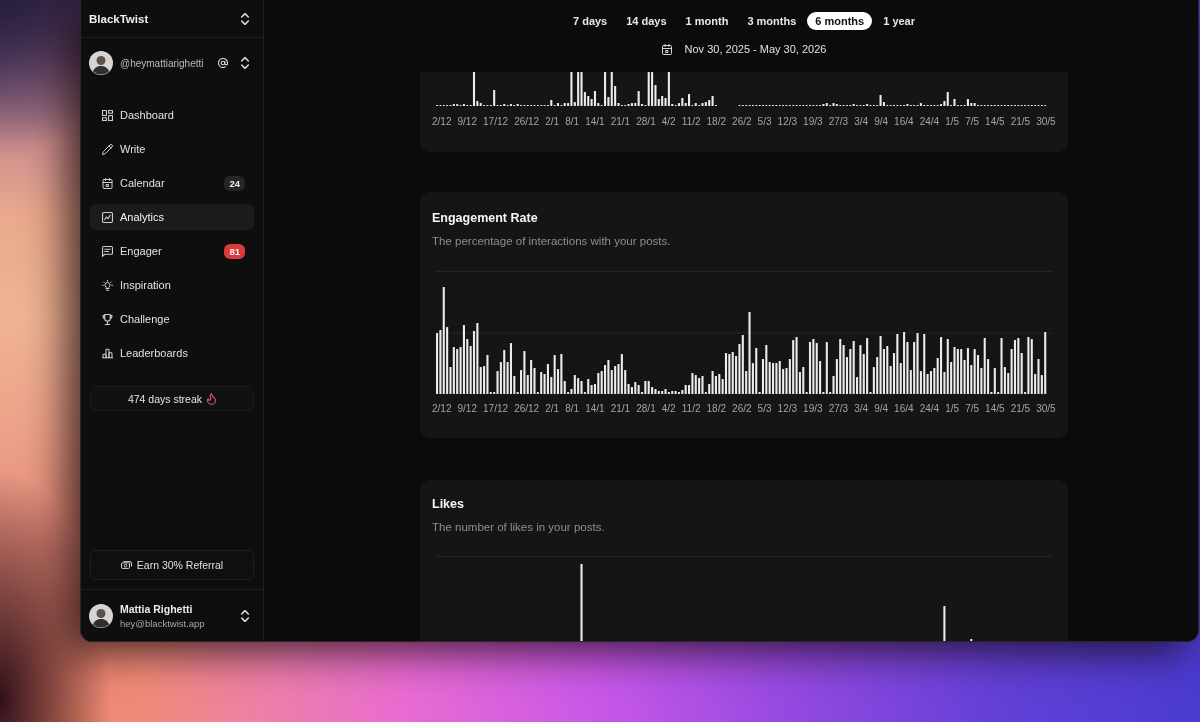 The width and height of the screenshot is (1200, 722). What do you see at coordinates (172, 565) in the screenshot?
I see `referral-button: Earn 30% Referral` at bounding box center [172, 565].